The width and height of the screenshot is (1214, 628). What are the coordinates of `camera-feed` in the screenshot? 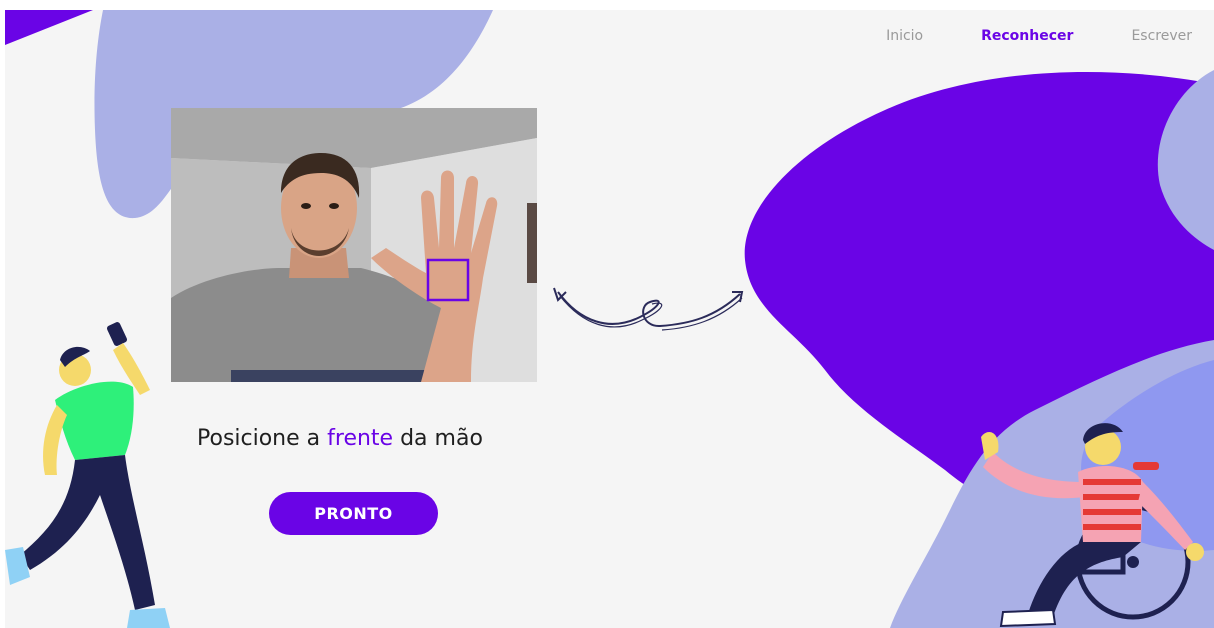 It's located at (354, 245).